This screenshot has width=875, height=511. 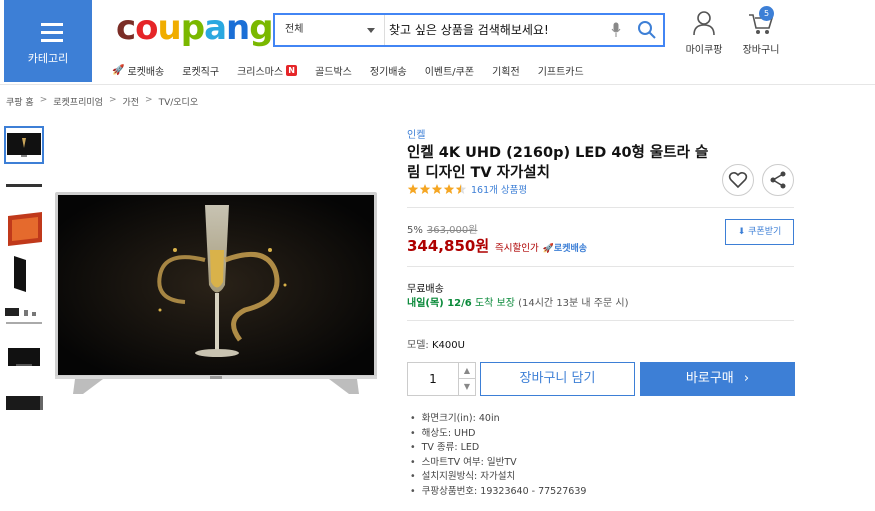 I want to click on review-count-link: 161개 상품평, so click(x=499, y=189).